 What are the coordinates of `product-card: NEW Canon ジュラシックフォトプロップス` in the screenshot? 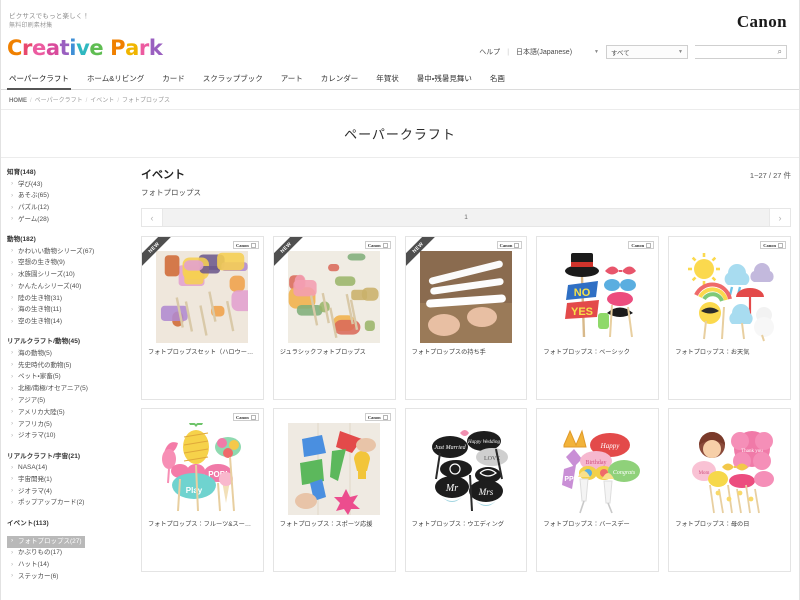 It's located at (334, 318).